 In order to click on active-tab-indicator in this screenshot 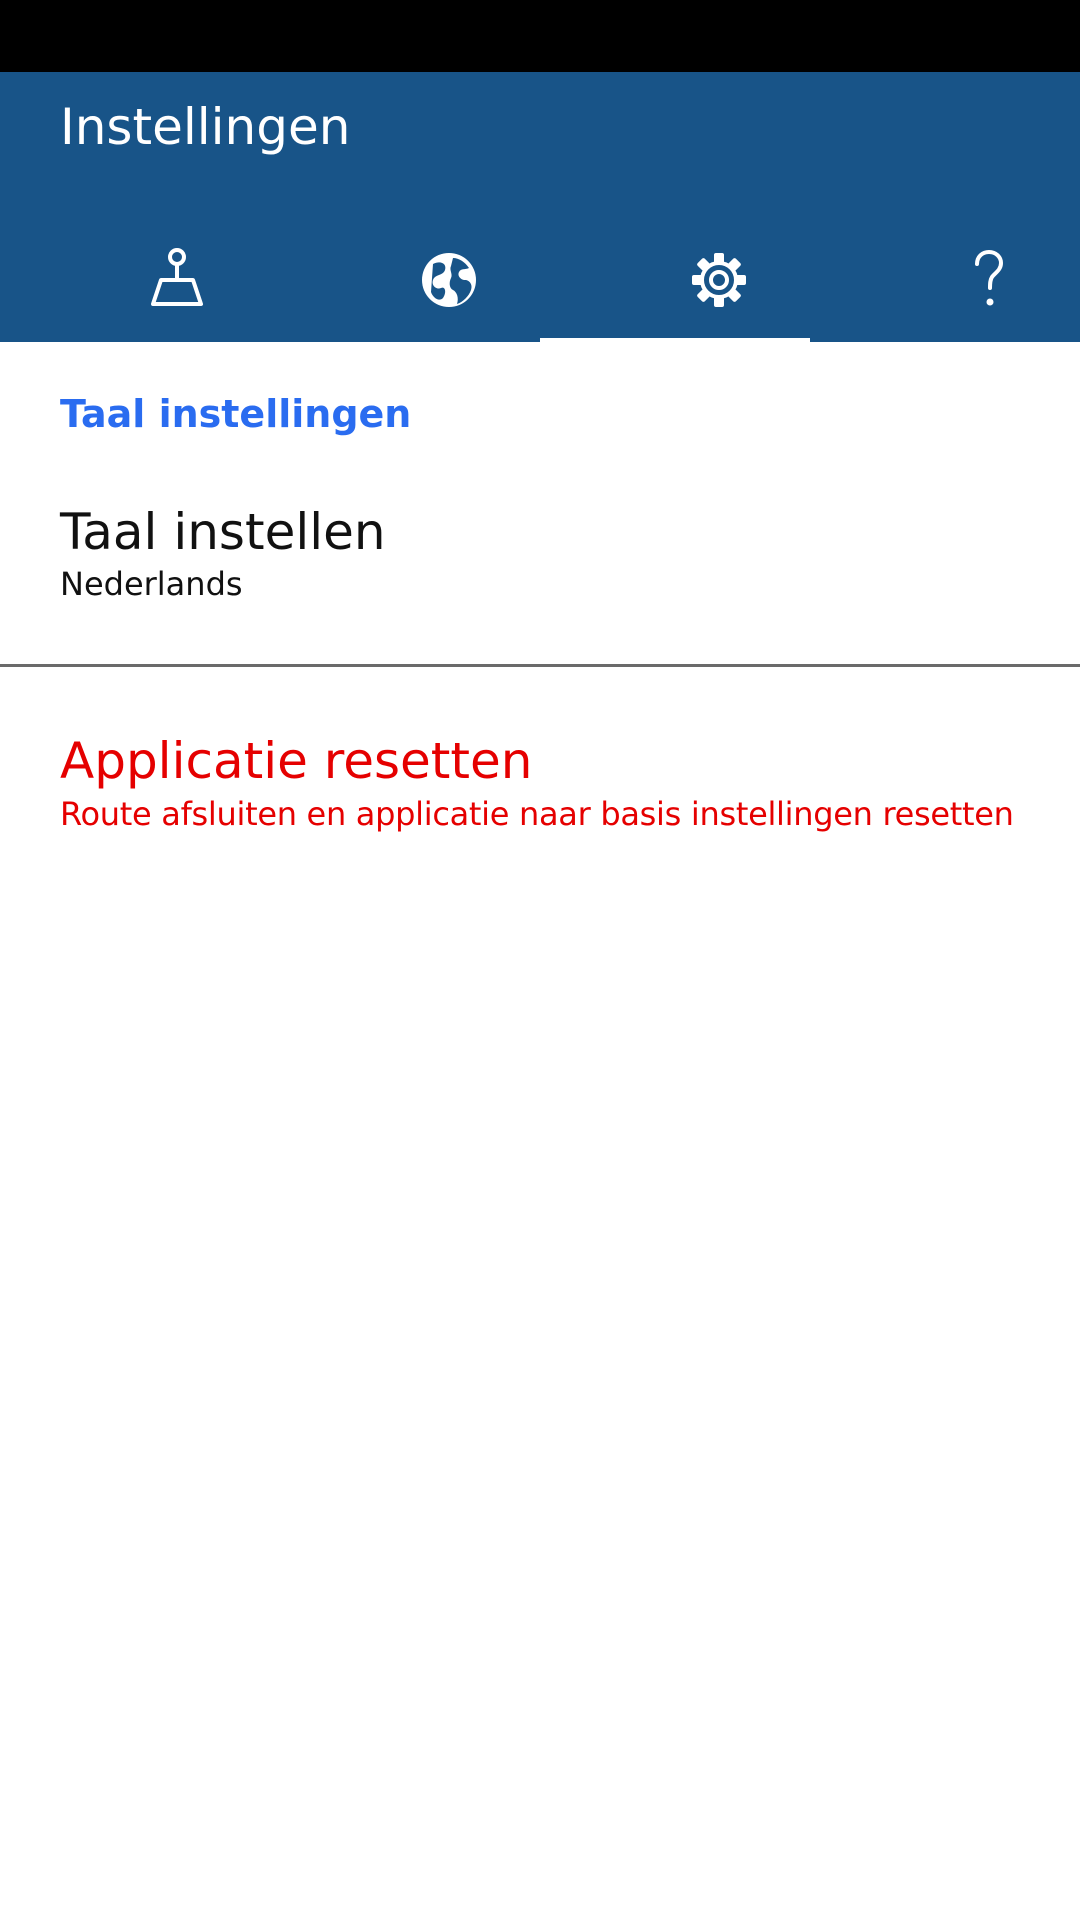, I will do `click(675, 340)`.